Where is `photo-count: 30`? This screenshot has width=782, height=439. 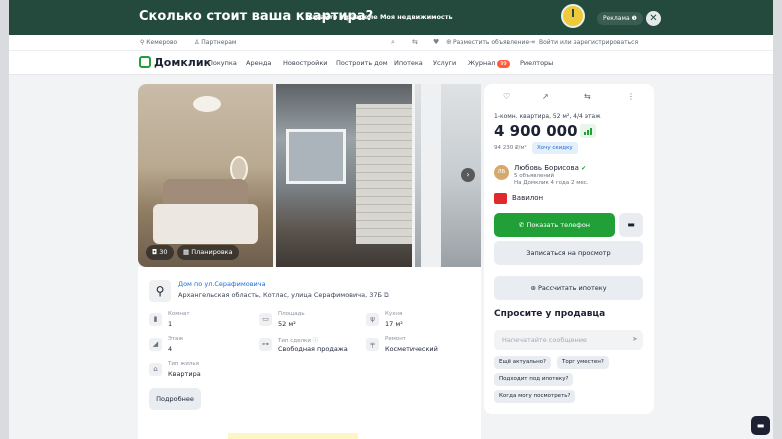
photo-count: 30 is located at coordinates (163, 252).